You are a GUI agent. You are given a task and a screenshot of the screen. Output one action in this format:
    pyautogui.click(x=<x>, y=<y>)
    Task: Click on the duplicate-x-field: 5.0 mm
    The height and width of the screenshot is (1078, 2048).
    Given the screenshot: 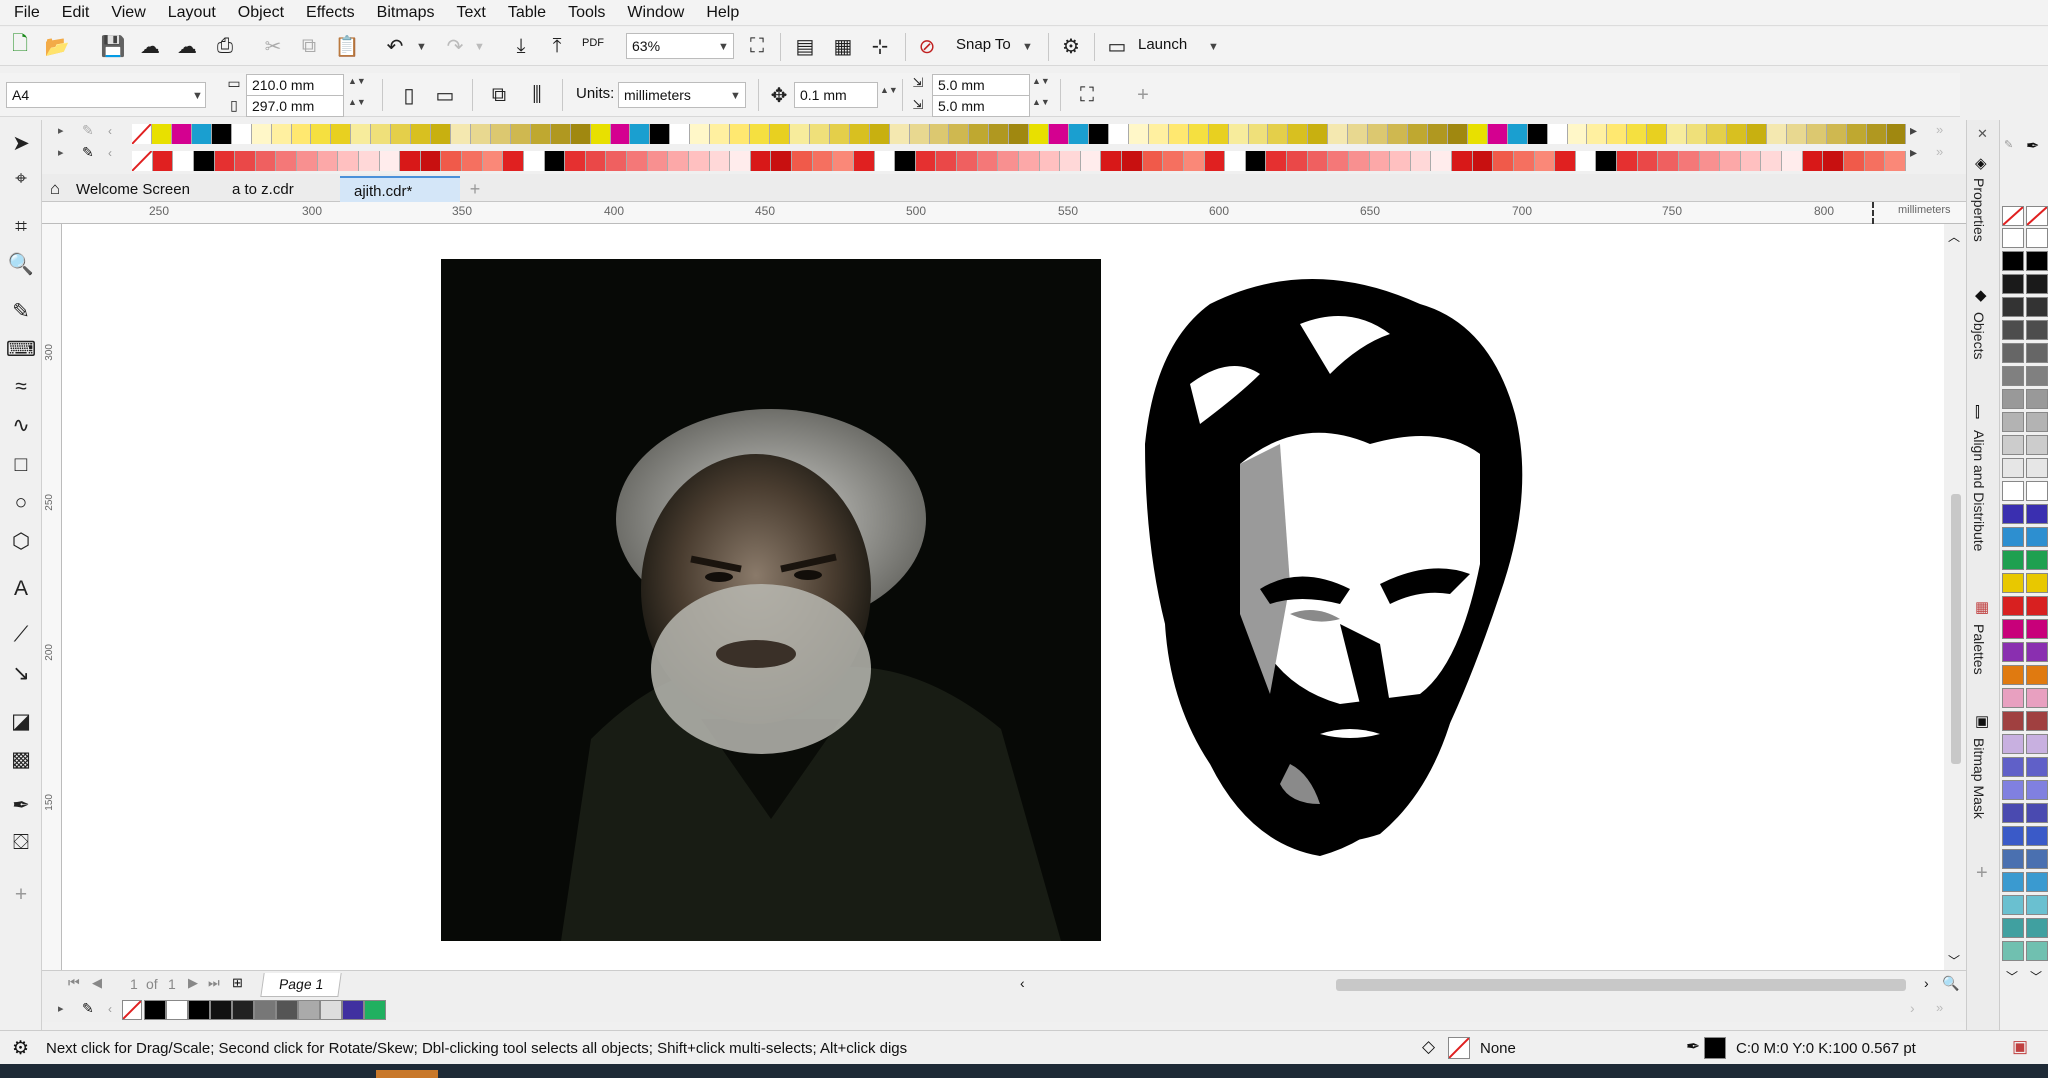 What is the action you would take?
    pyautogui.click(x=981, y=85)
    